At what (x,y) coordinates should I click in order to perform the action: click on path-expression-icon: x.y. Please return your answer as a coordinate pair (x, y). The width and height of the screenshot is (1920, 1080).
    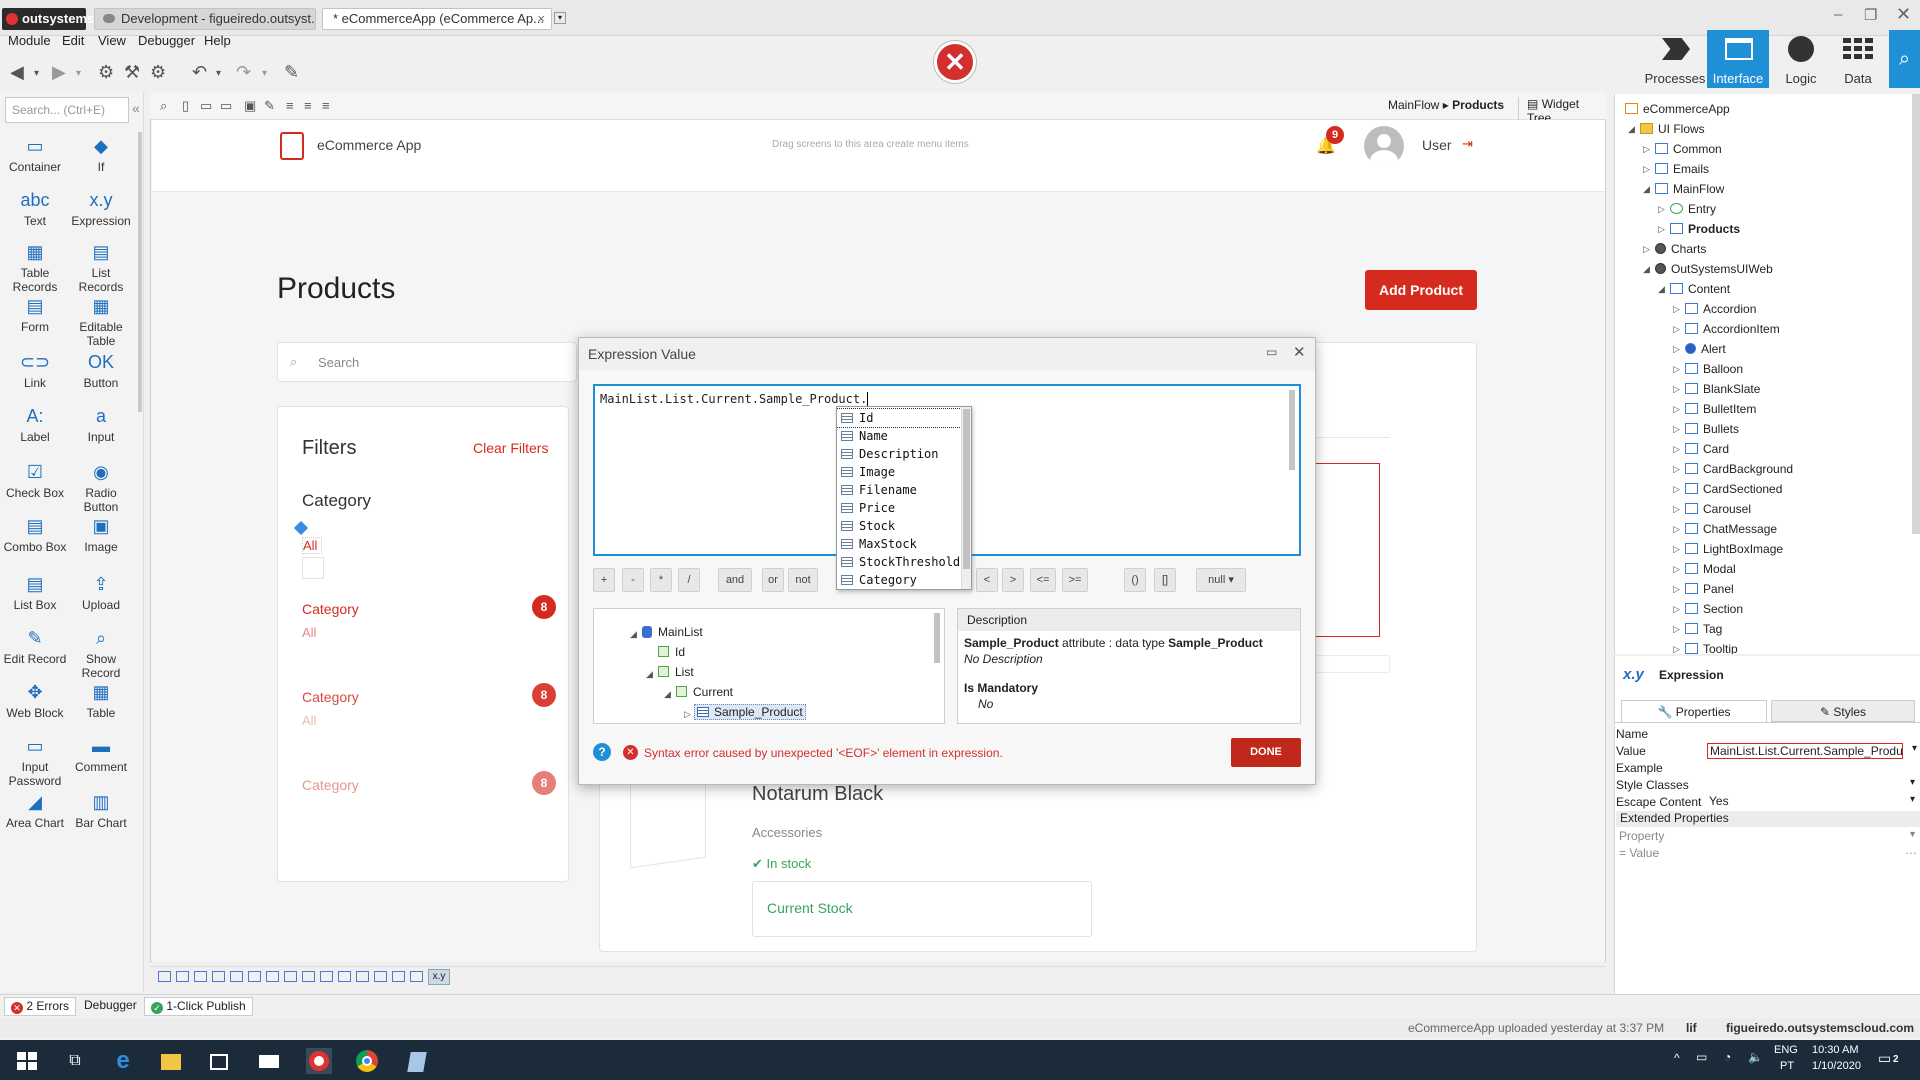
    Looking at the image, I should click on (439, 977).